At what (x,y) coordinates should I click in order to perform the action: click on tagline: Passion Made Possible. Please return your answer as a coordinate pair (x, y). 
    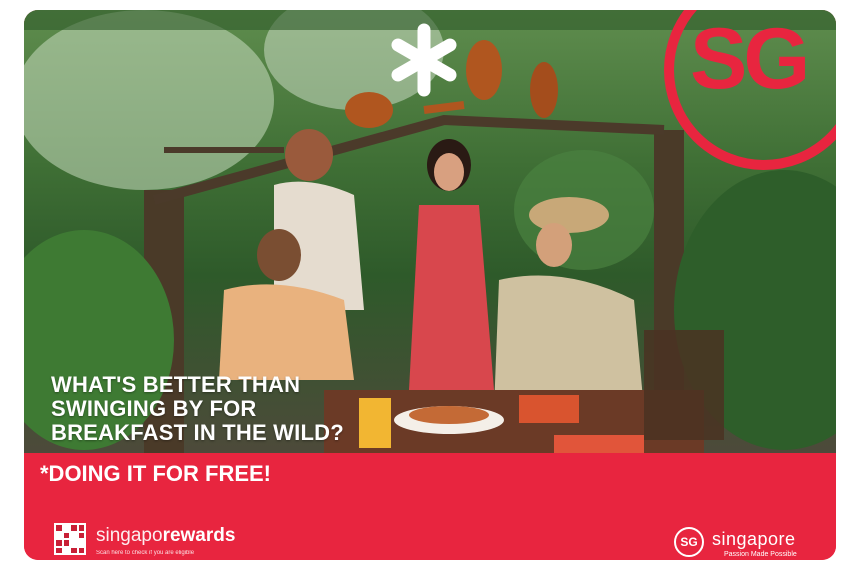
    Looking at the image, I should click on (760, 554).